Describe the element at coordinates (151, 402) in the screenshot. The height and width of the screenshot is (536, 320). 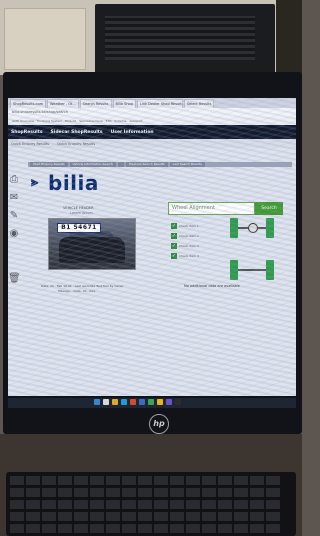
I see `excel-icon` at that location.